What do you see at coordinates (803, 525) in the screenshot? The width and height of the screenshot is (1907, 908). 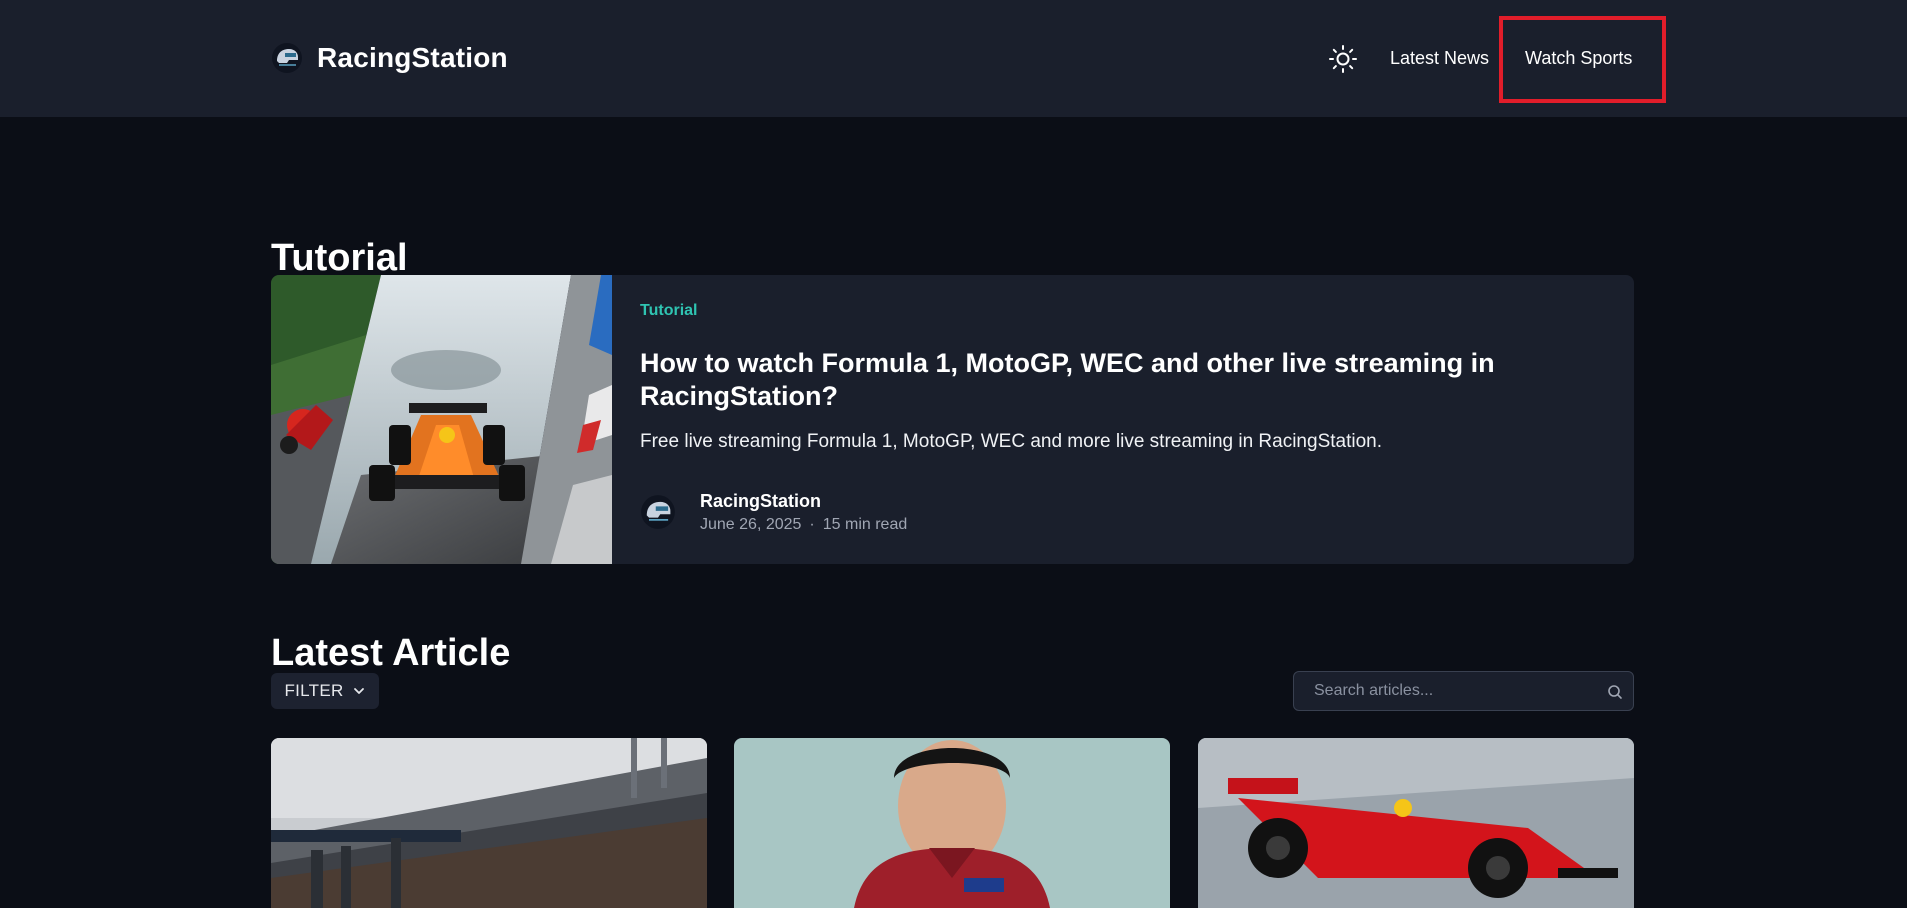 I see `article-meta: June 26, 2025 · 15 min read` at bounding box center [803, 525].